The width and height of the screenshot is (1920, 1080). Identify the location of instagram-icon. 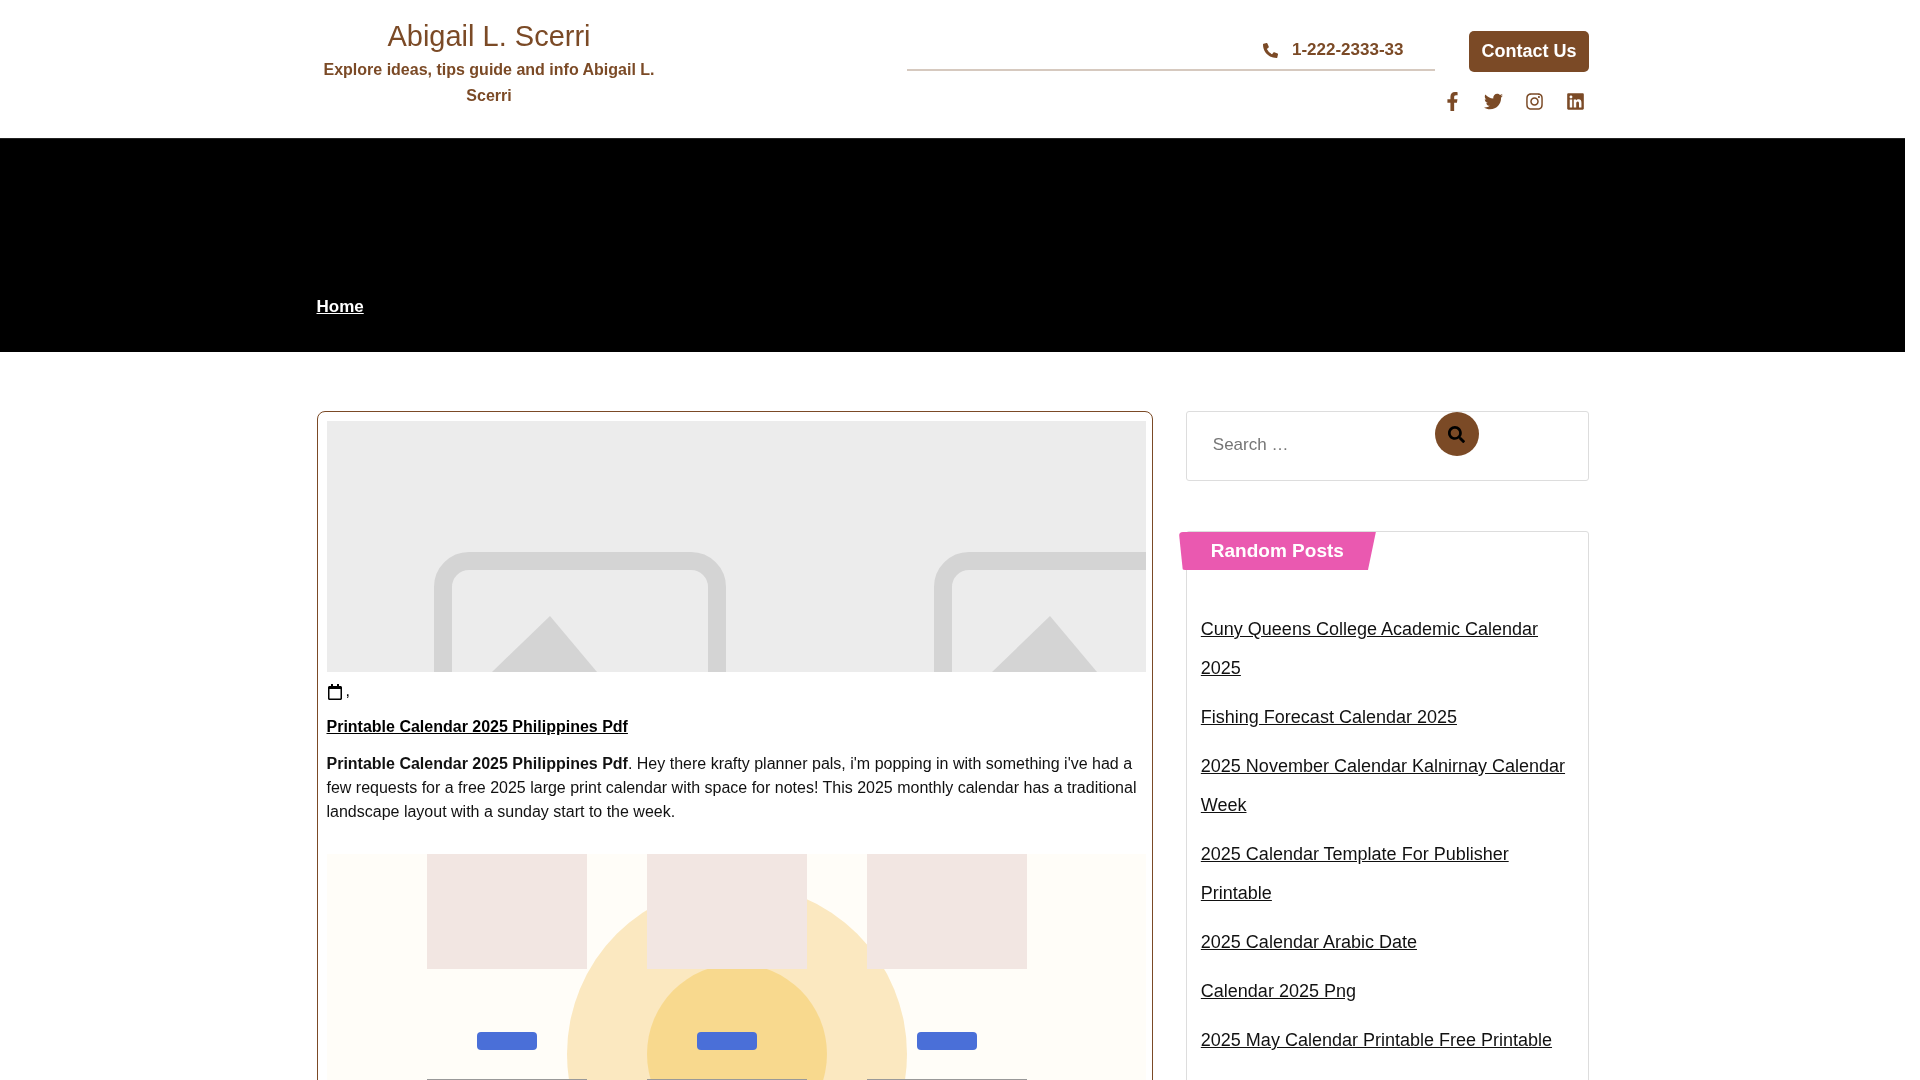
(1534, 101).